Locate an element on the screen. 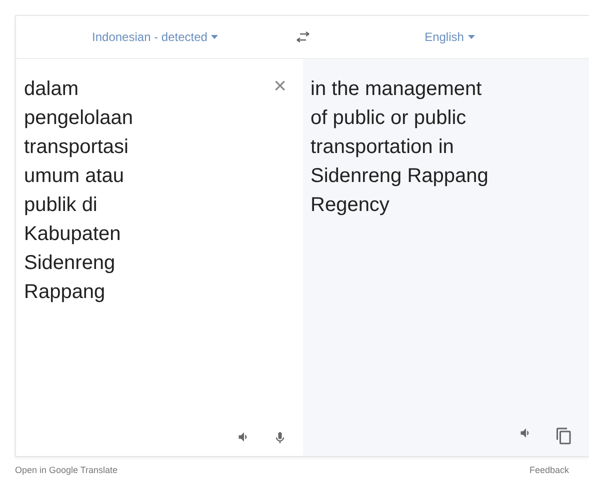  target-language-selector: English is located at coordinates (449, 37).